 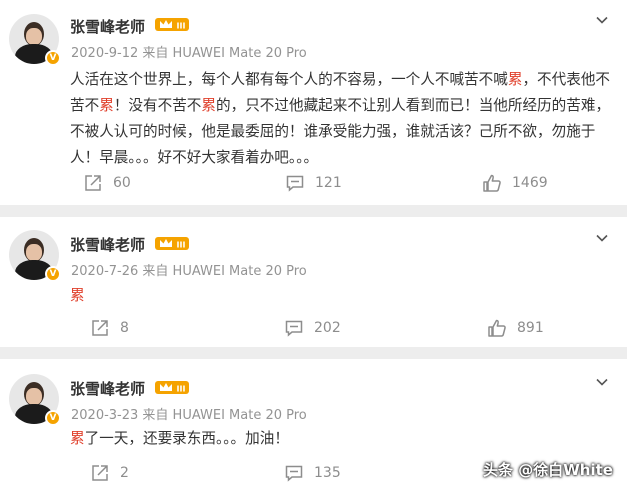 I want to click on like-count: 1469, so click(x=530, y=183).